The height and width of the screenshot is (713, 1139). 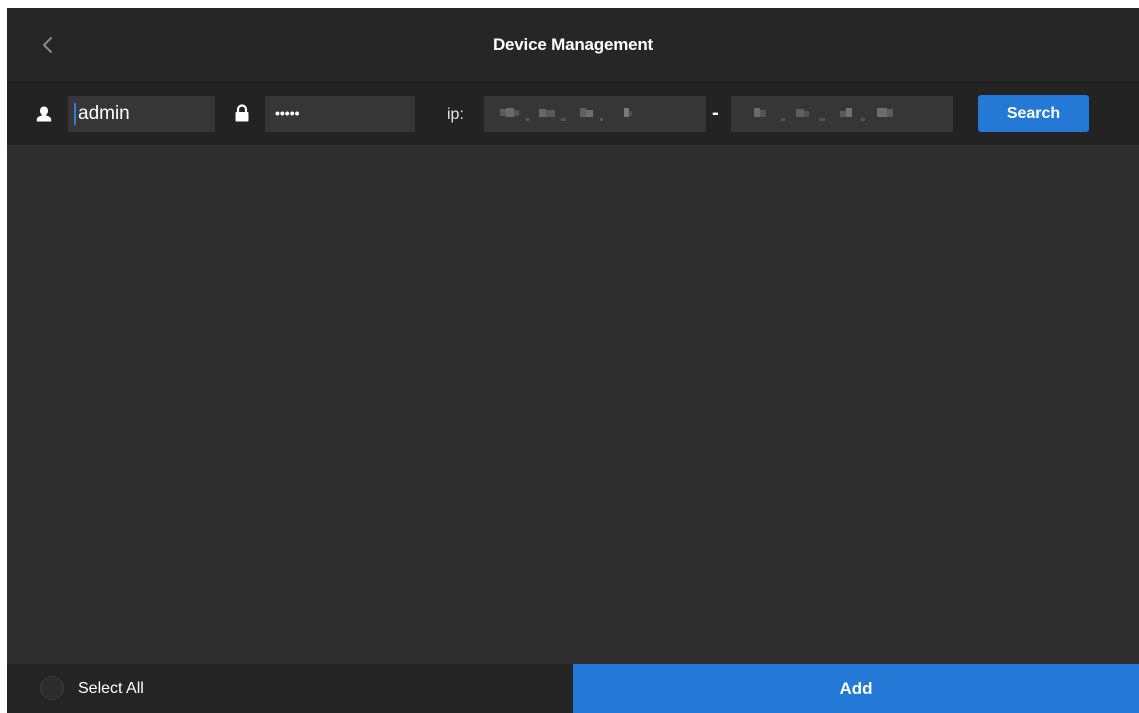 I want to click on username-field, so click(x=141, y=114).